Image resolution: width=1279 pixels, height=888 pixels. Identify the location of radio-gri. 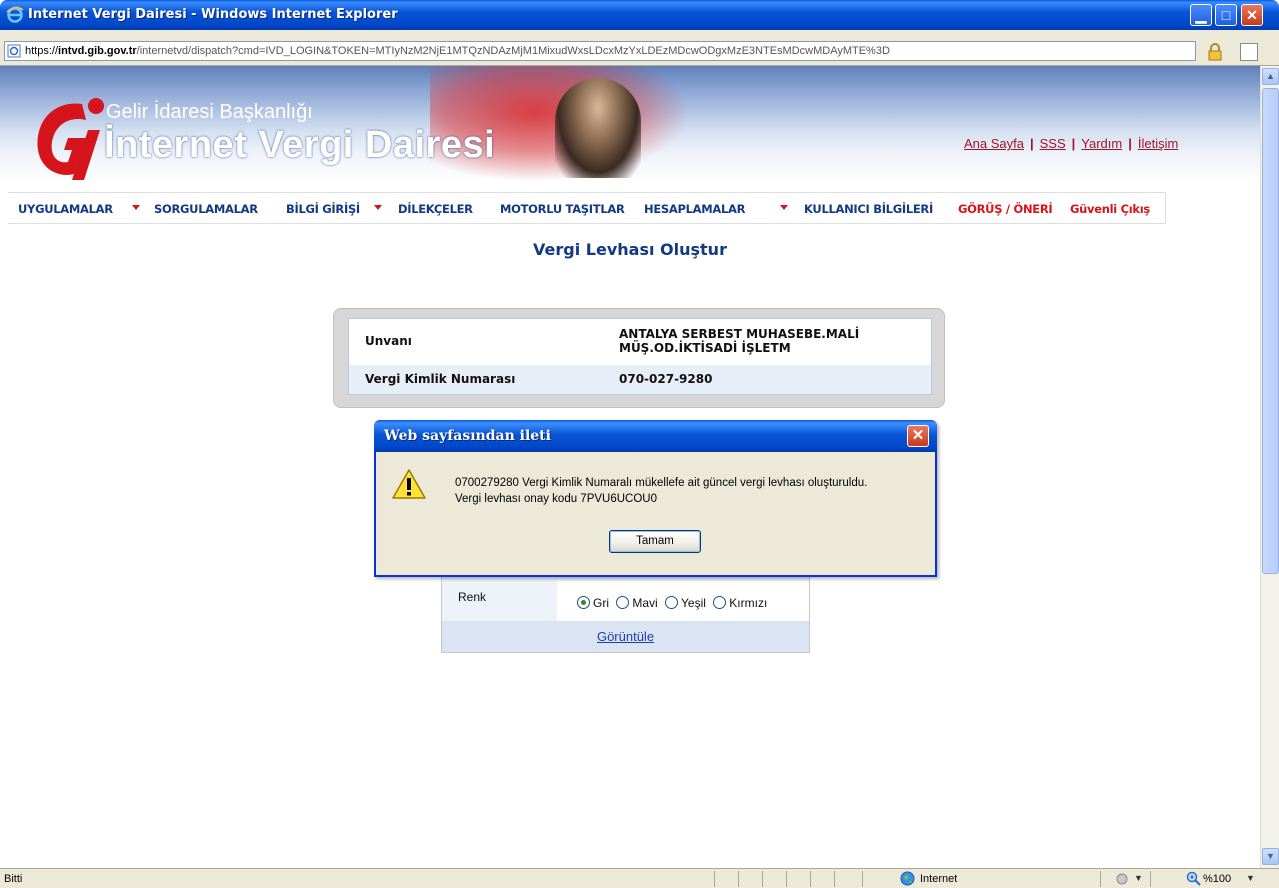
(583, 602).